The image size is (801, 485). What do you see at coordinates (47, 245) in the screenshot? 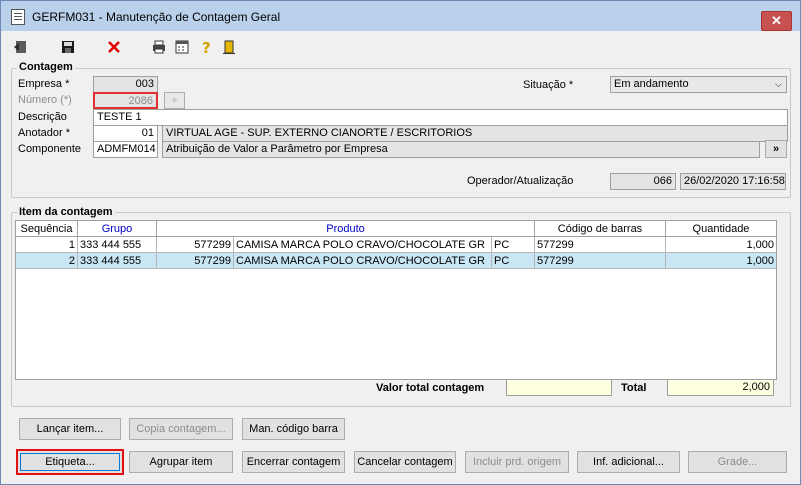
I see `cell-sequencia: 1` at bounding box center [47, 245].